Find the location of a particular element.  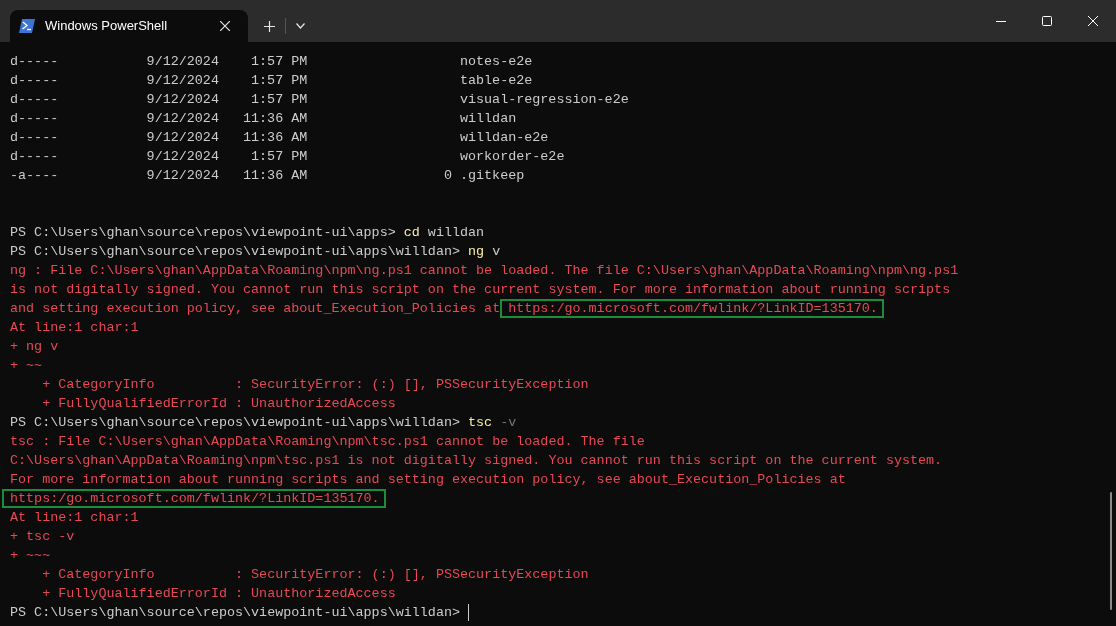

mode-cell-text: -a---- is located at coordinates (35, 176).